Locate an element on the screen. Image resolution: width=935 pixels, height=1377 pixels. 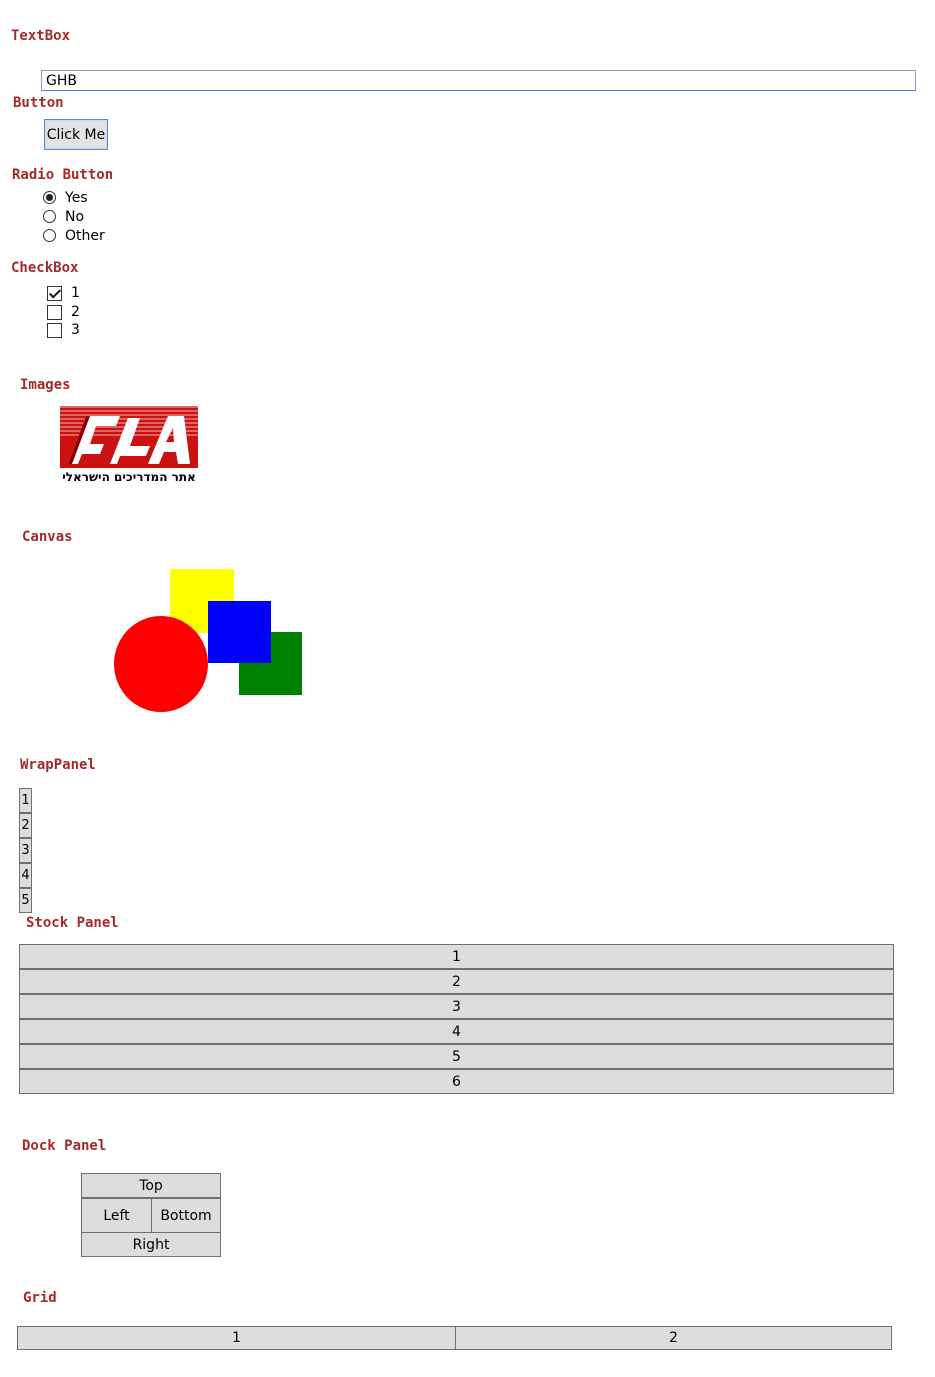
wrap-button-3: 3 is located at coordinates (25, 850).